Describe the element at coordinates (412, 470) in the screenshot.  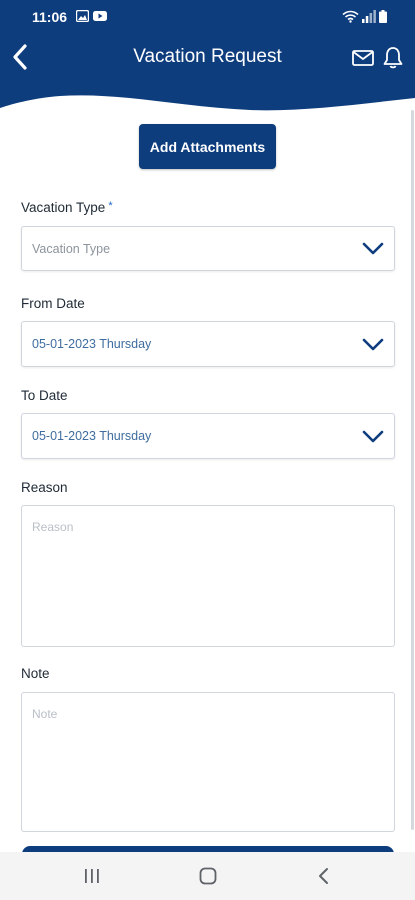
I see `scrollbar` at that location.